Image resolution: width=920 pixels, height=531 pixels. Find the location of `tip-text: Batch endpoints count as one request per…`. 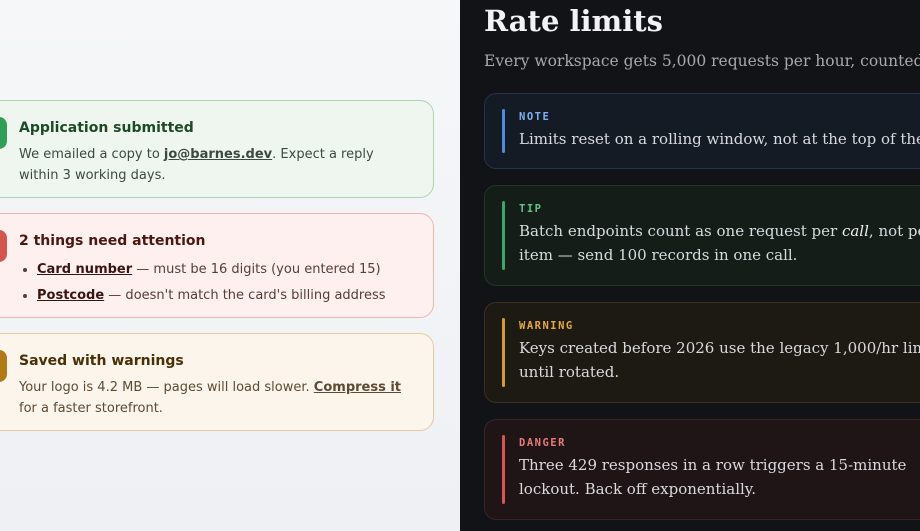

tip-text: Batch endpoints count as one request per… is located at coordinates (719, 243).